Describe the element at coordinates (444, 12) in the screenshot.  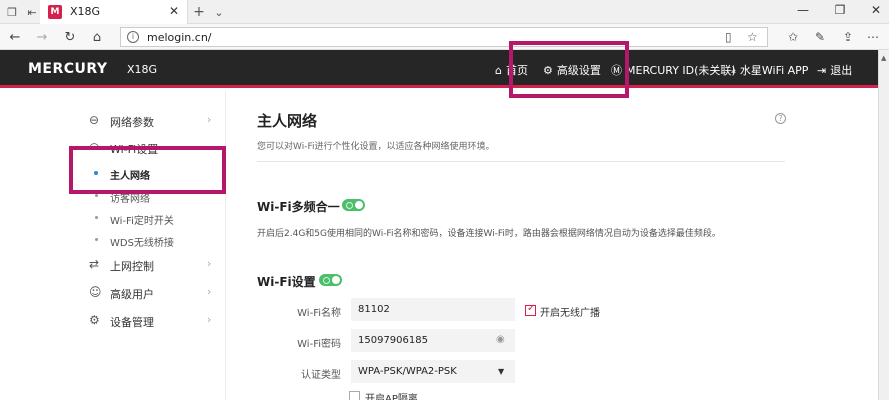
I see `browser-tab-bar: ❐ ⇤ M X18G ✕ + ⌄ — ❐ ✕` at that location.